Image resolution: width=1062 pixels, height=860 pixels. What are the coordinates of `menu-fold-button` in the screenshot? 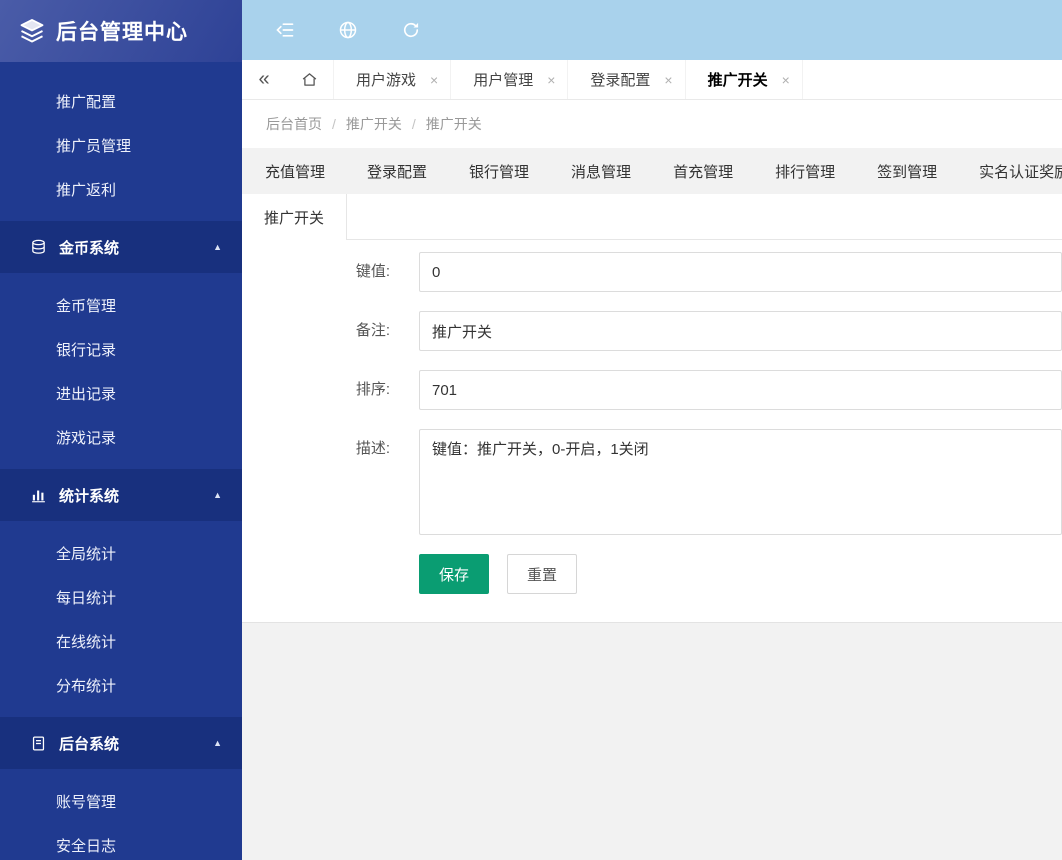 It's located at (285, 30).